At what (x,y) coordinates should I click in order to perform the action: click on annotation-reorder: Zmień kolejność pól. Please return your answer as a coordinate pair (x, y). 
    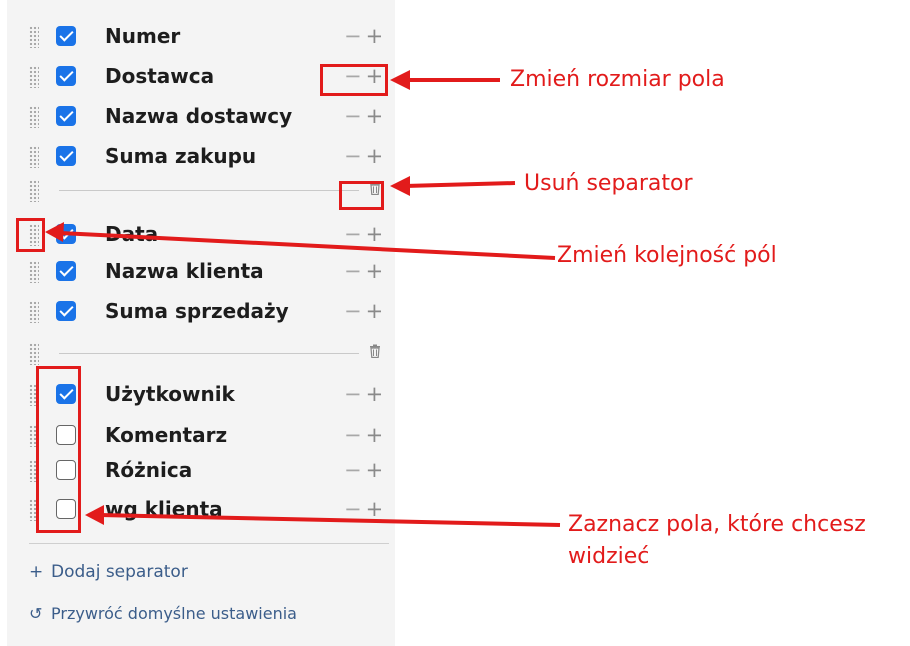
    Looking at the image, I should click on (667, 255).